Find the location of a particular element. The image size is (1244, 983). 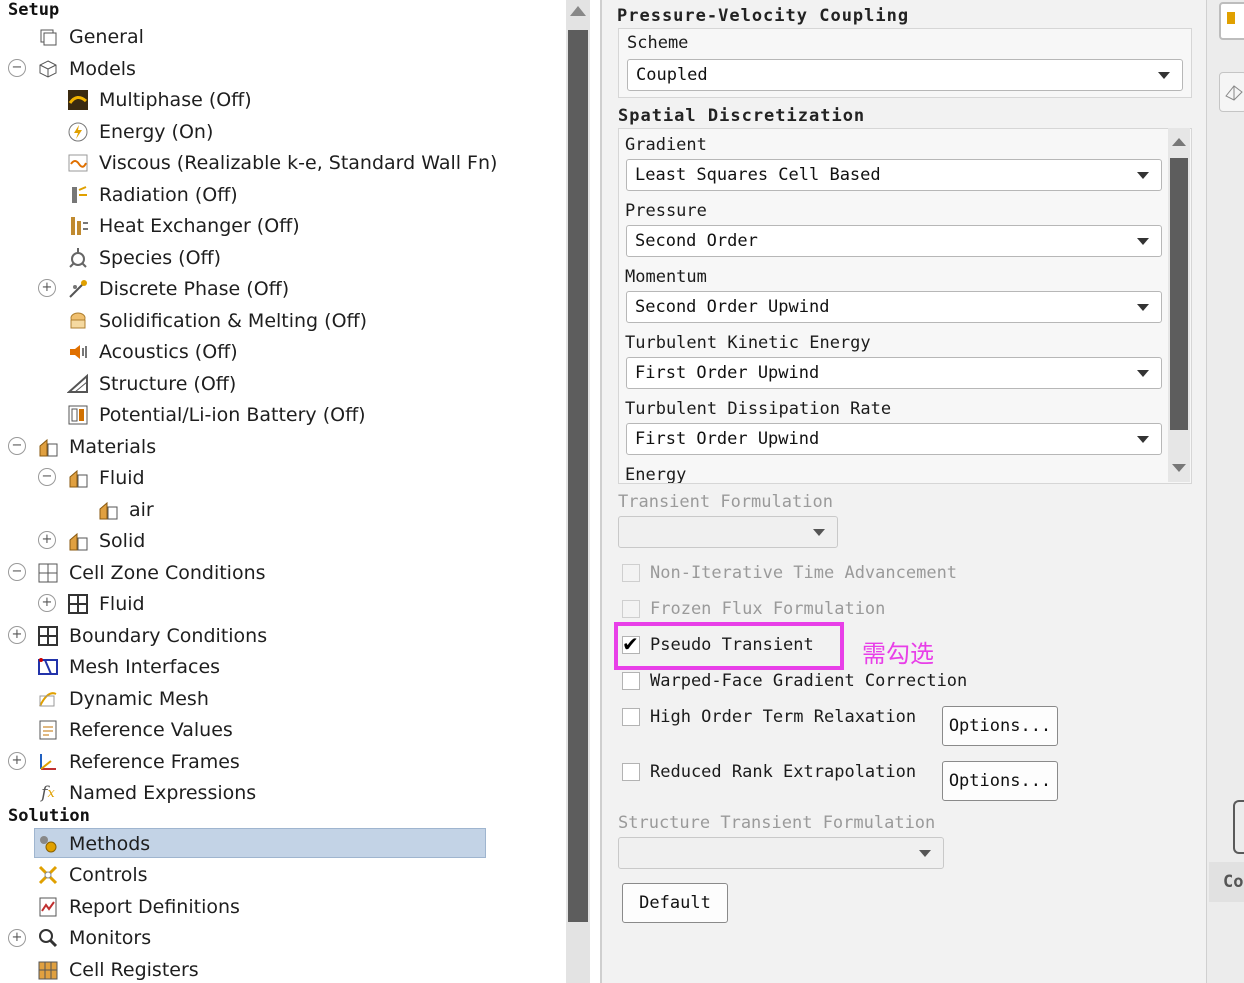

momentum-dropdown: Second Order Upwind is located at coordinates (894, 307).